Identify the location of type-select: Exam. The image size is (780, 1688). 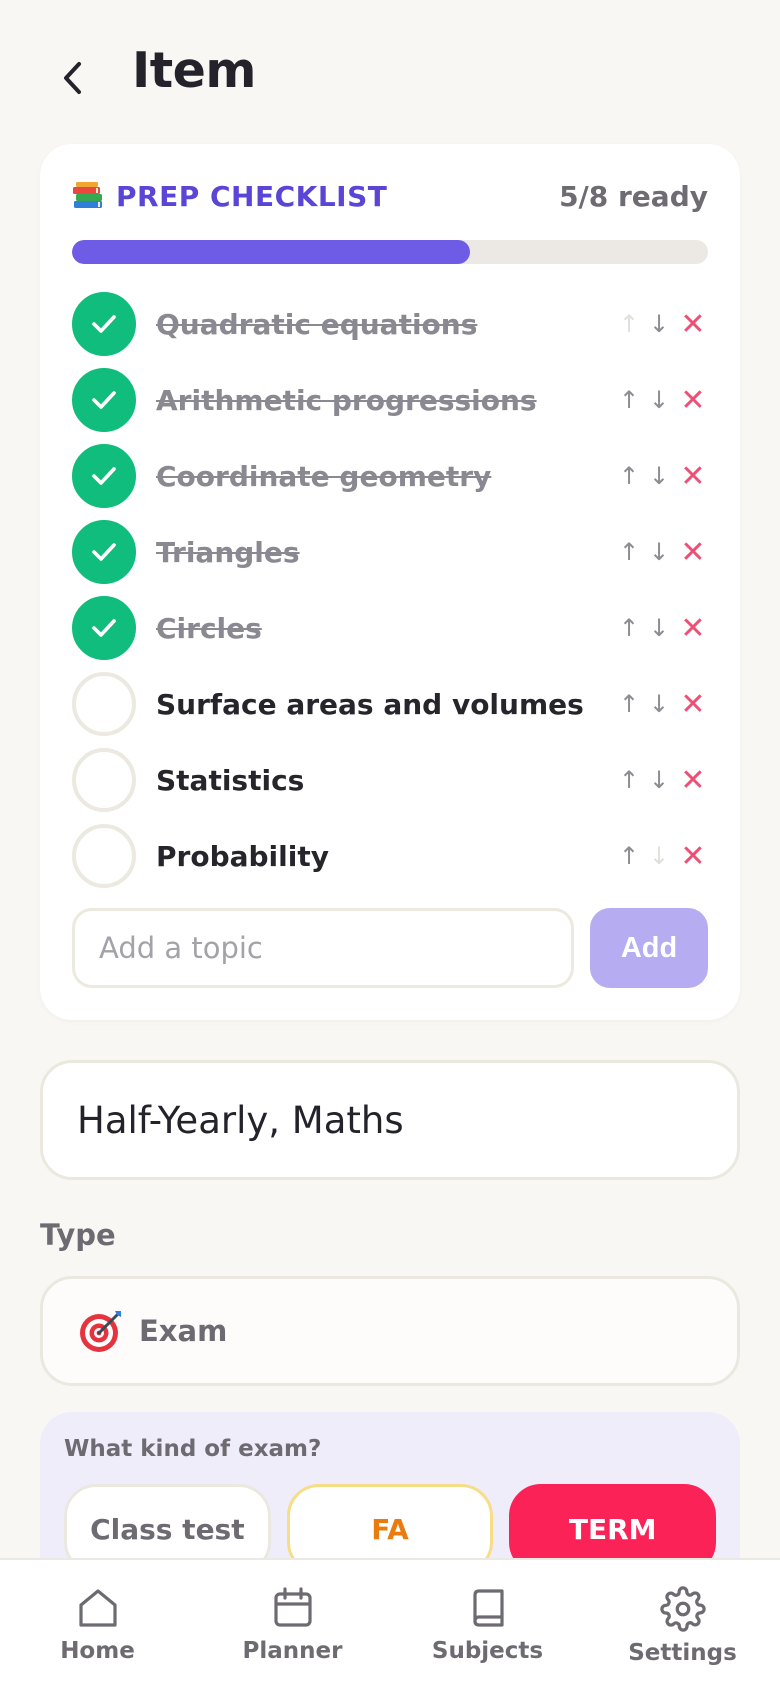
(390, 1331).